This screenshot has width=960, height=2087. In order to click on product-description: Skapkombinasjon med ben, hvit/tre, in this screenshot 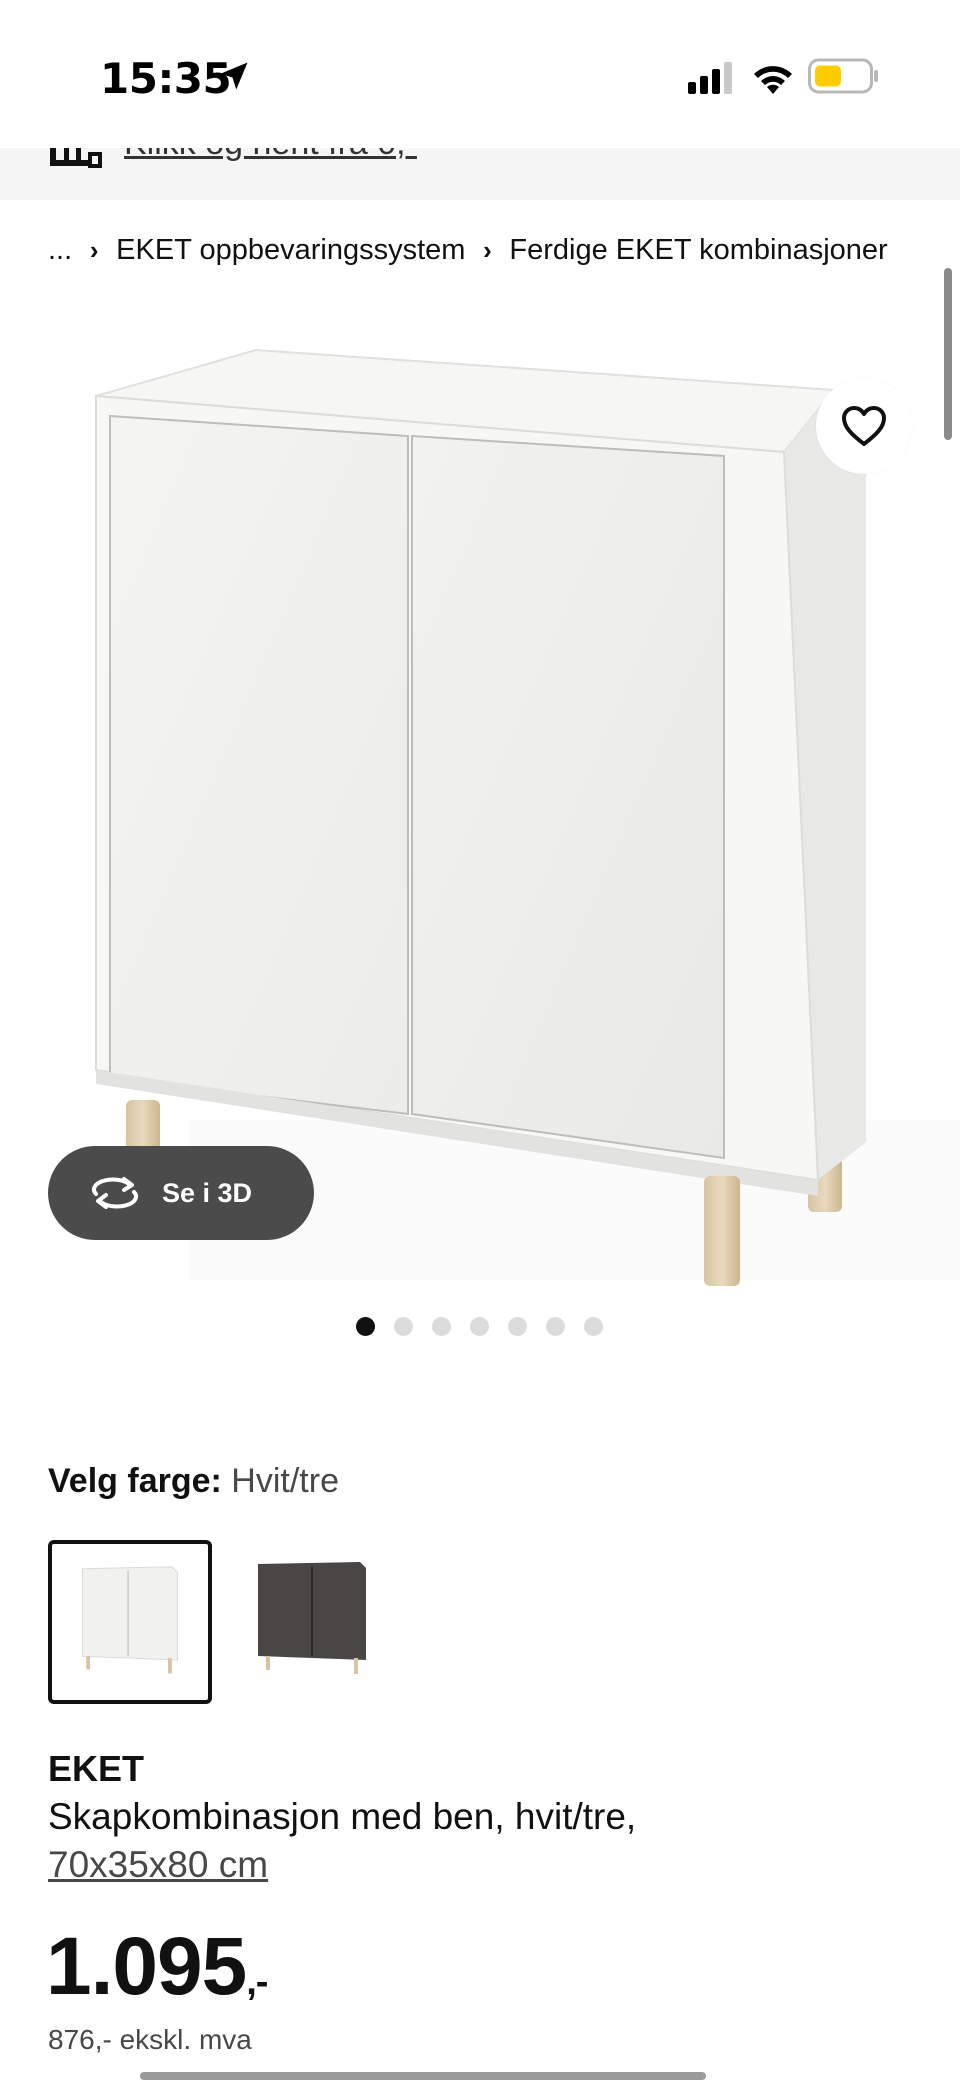, I will do `click(342, 1816)`.